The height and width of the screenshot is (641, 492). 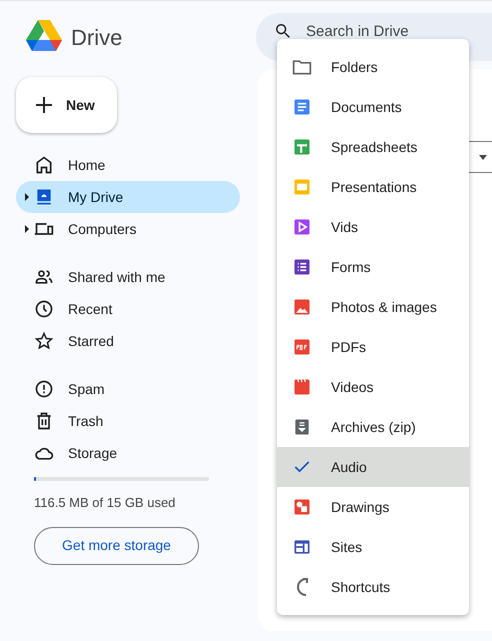 What do you see at coordinates (283, 31) in the screenshot?
I see `search-icon` at bounding box center [283, 31].